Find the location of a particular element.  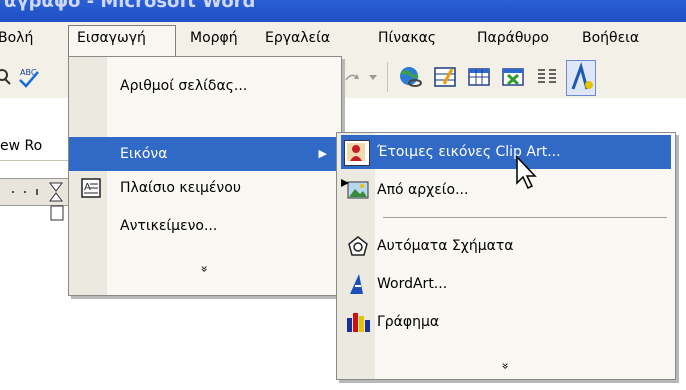

menu-view-label: Βολή is located at coordinates (17, 38).